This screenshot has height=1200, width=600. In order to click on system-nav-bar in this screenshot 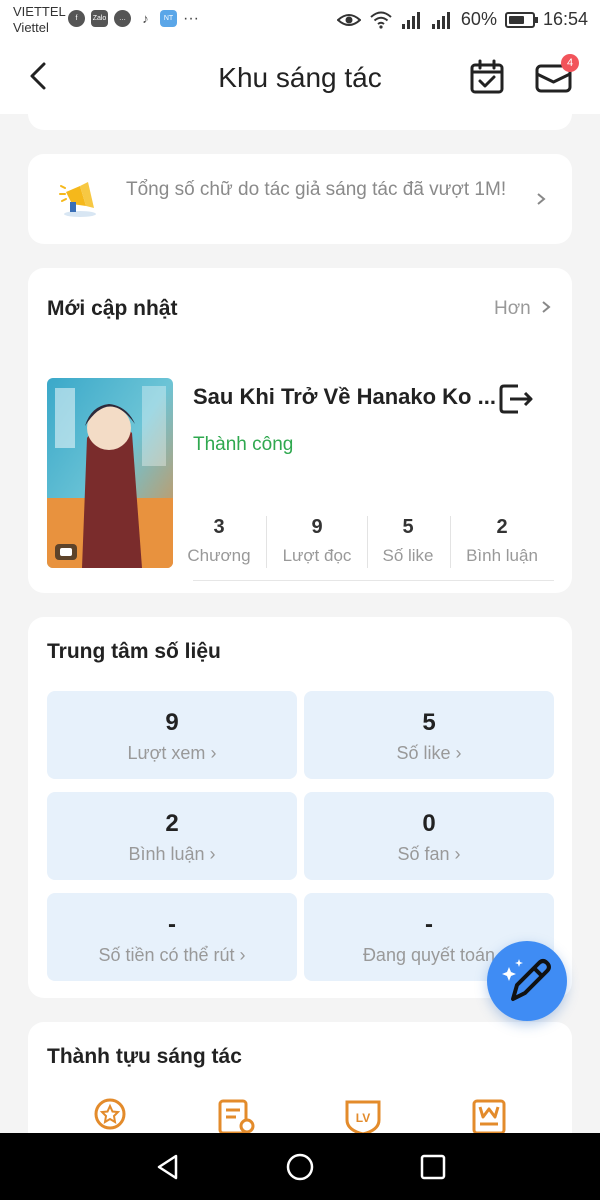, I will do `click(300, 1166)`.